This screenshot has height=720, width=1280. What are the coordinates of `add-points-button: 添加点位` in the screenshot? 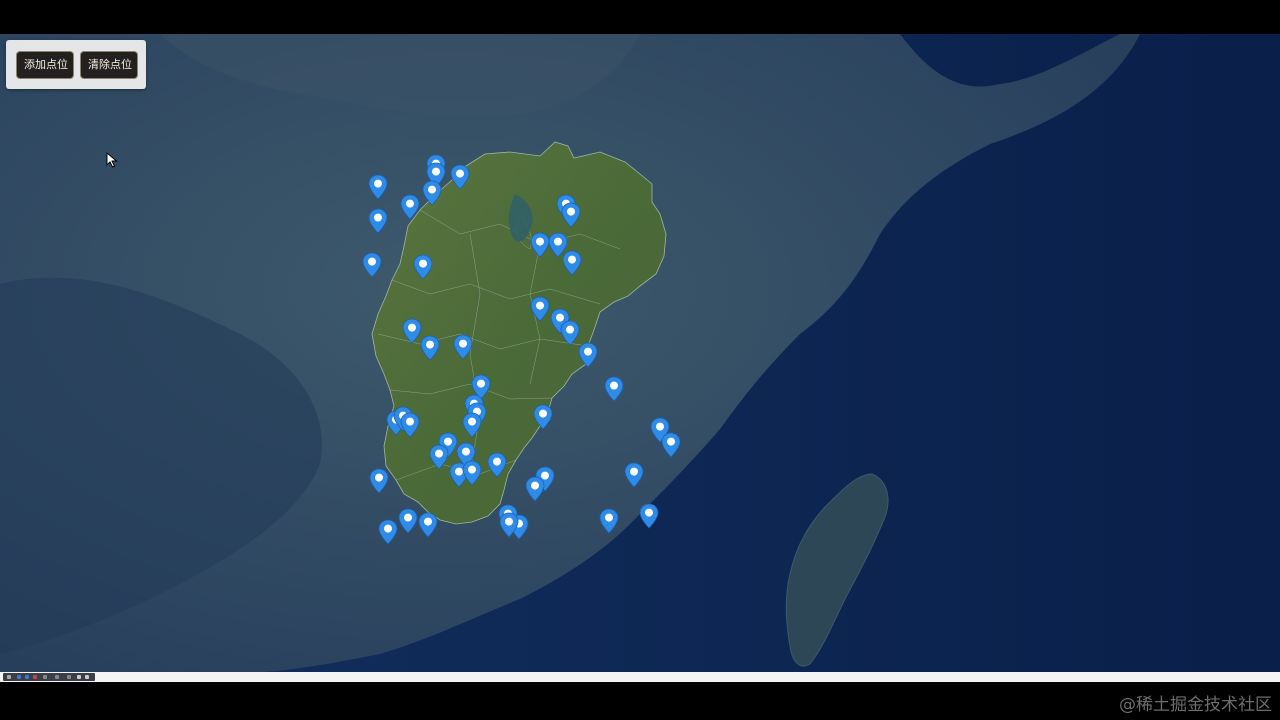 It's located at (45, 65).